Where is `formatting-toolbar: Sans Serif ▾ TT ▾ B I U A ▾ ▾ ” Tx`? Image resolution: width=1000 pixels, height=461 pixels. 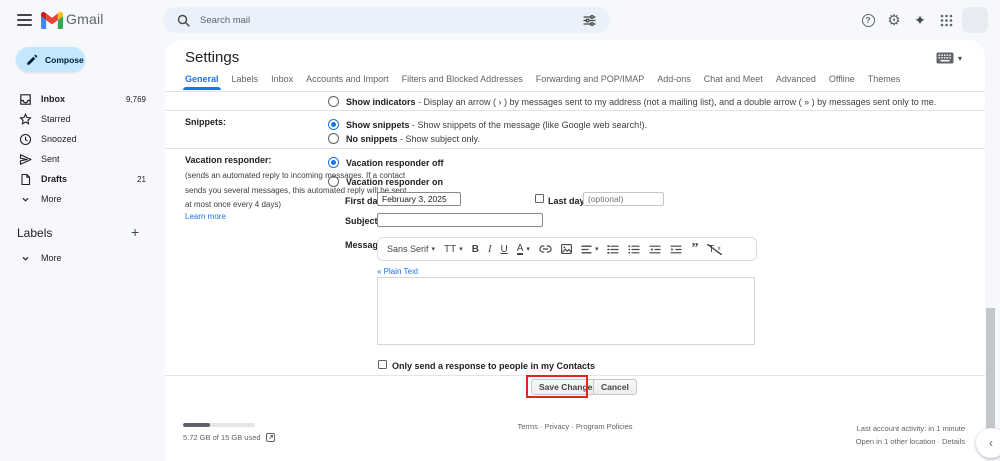 formatting-toolbar: Sans Serif ▾ TT ▾ B I U A ▾ ▾ ” Tx is located at coordinates (567, 249).